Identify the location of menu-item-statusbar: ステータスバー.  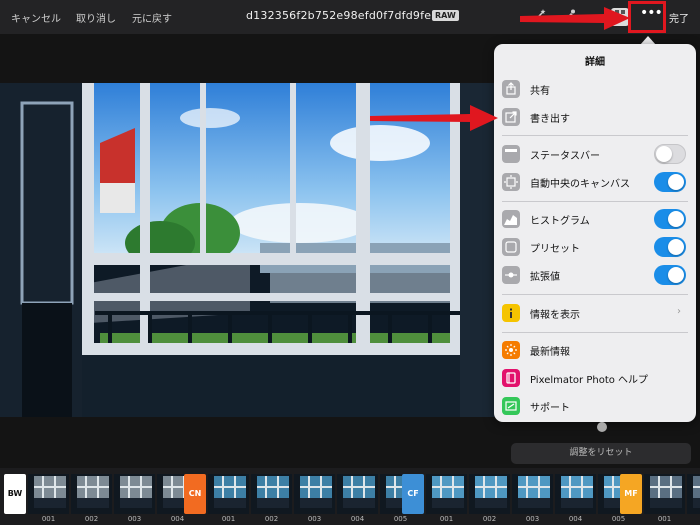
(595, 154).